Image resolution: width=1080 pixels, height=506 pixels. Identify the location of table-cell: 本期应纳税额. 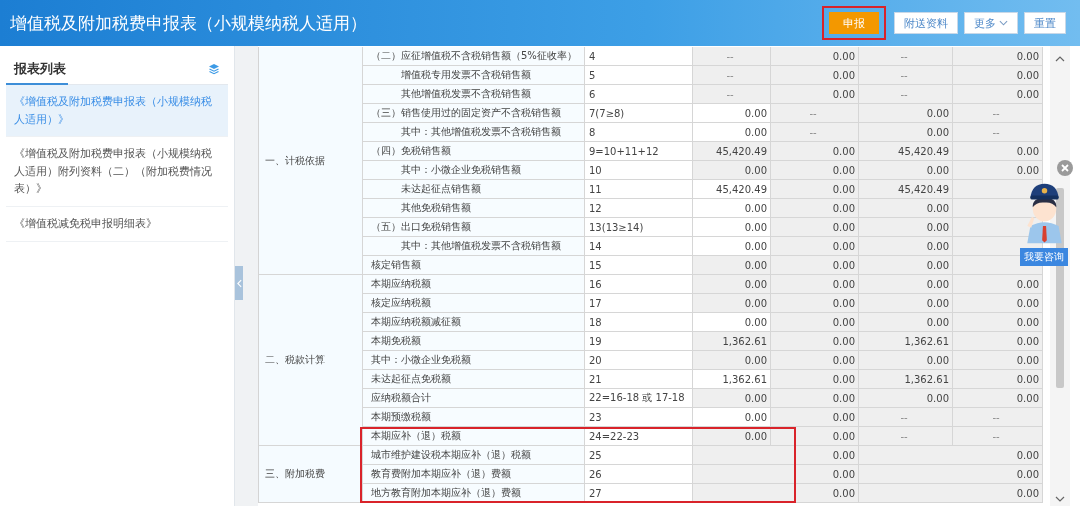
(474, 284).